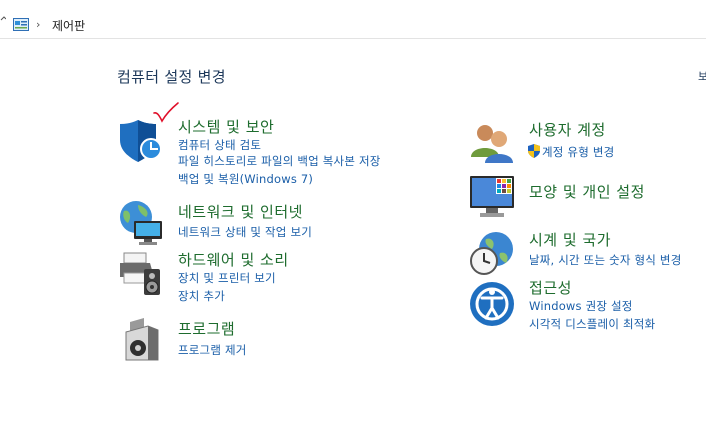 This screenshot has width=706, height=430. I want to click on breadcrumb-control-panel: 제어판, so click(68, 25).